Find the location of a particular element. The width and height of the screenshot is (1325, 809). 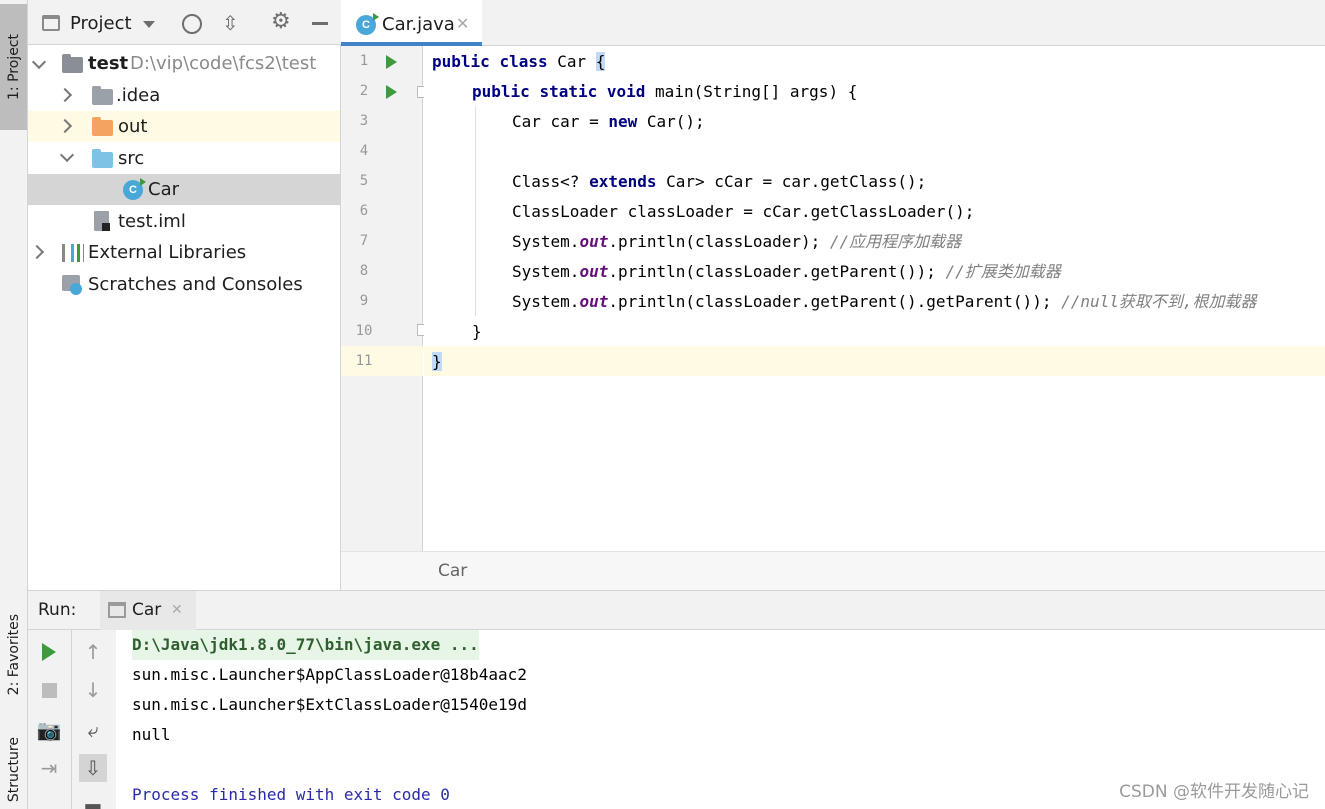

restore-layout-button: ⇥ is located at coordinates (49, 768).